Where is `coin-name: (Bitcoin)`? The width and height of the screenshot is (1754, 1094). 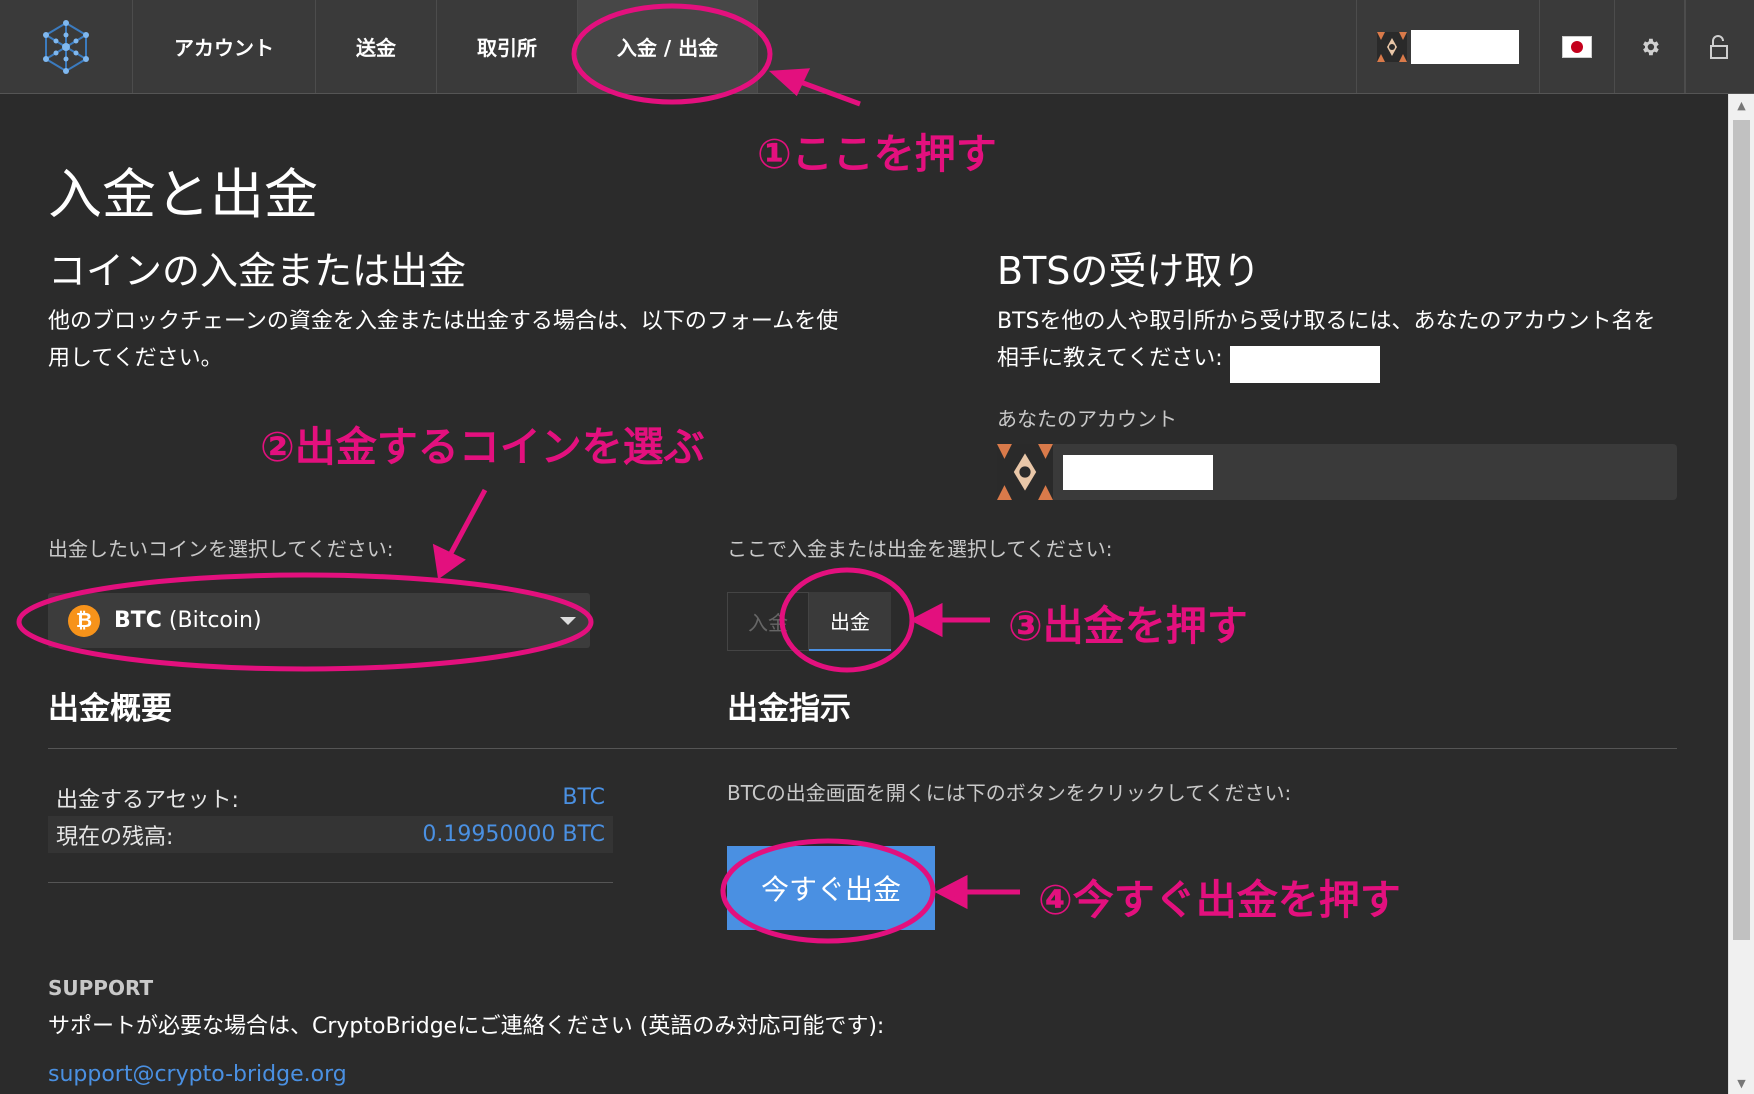 coin-name: (Bitcoin) is located at coordinates (215, 620).